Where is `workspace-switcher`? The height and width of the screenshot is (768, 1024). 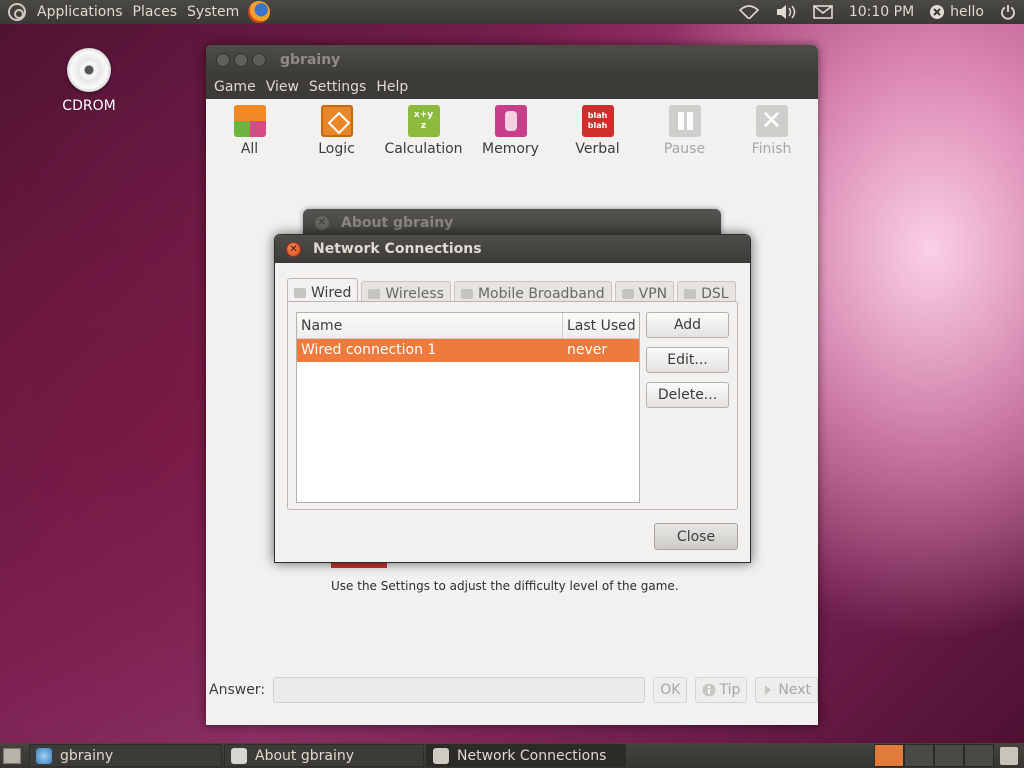
workspace-switcher is located at coordinates (934, 755).